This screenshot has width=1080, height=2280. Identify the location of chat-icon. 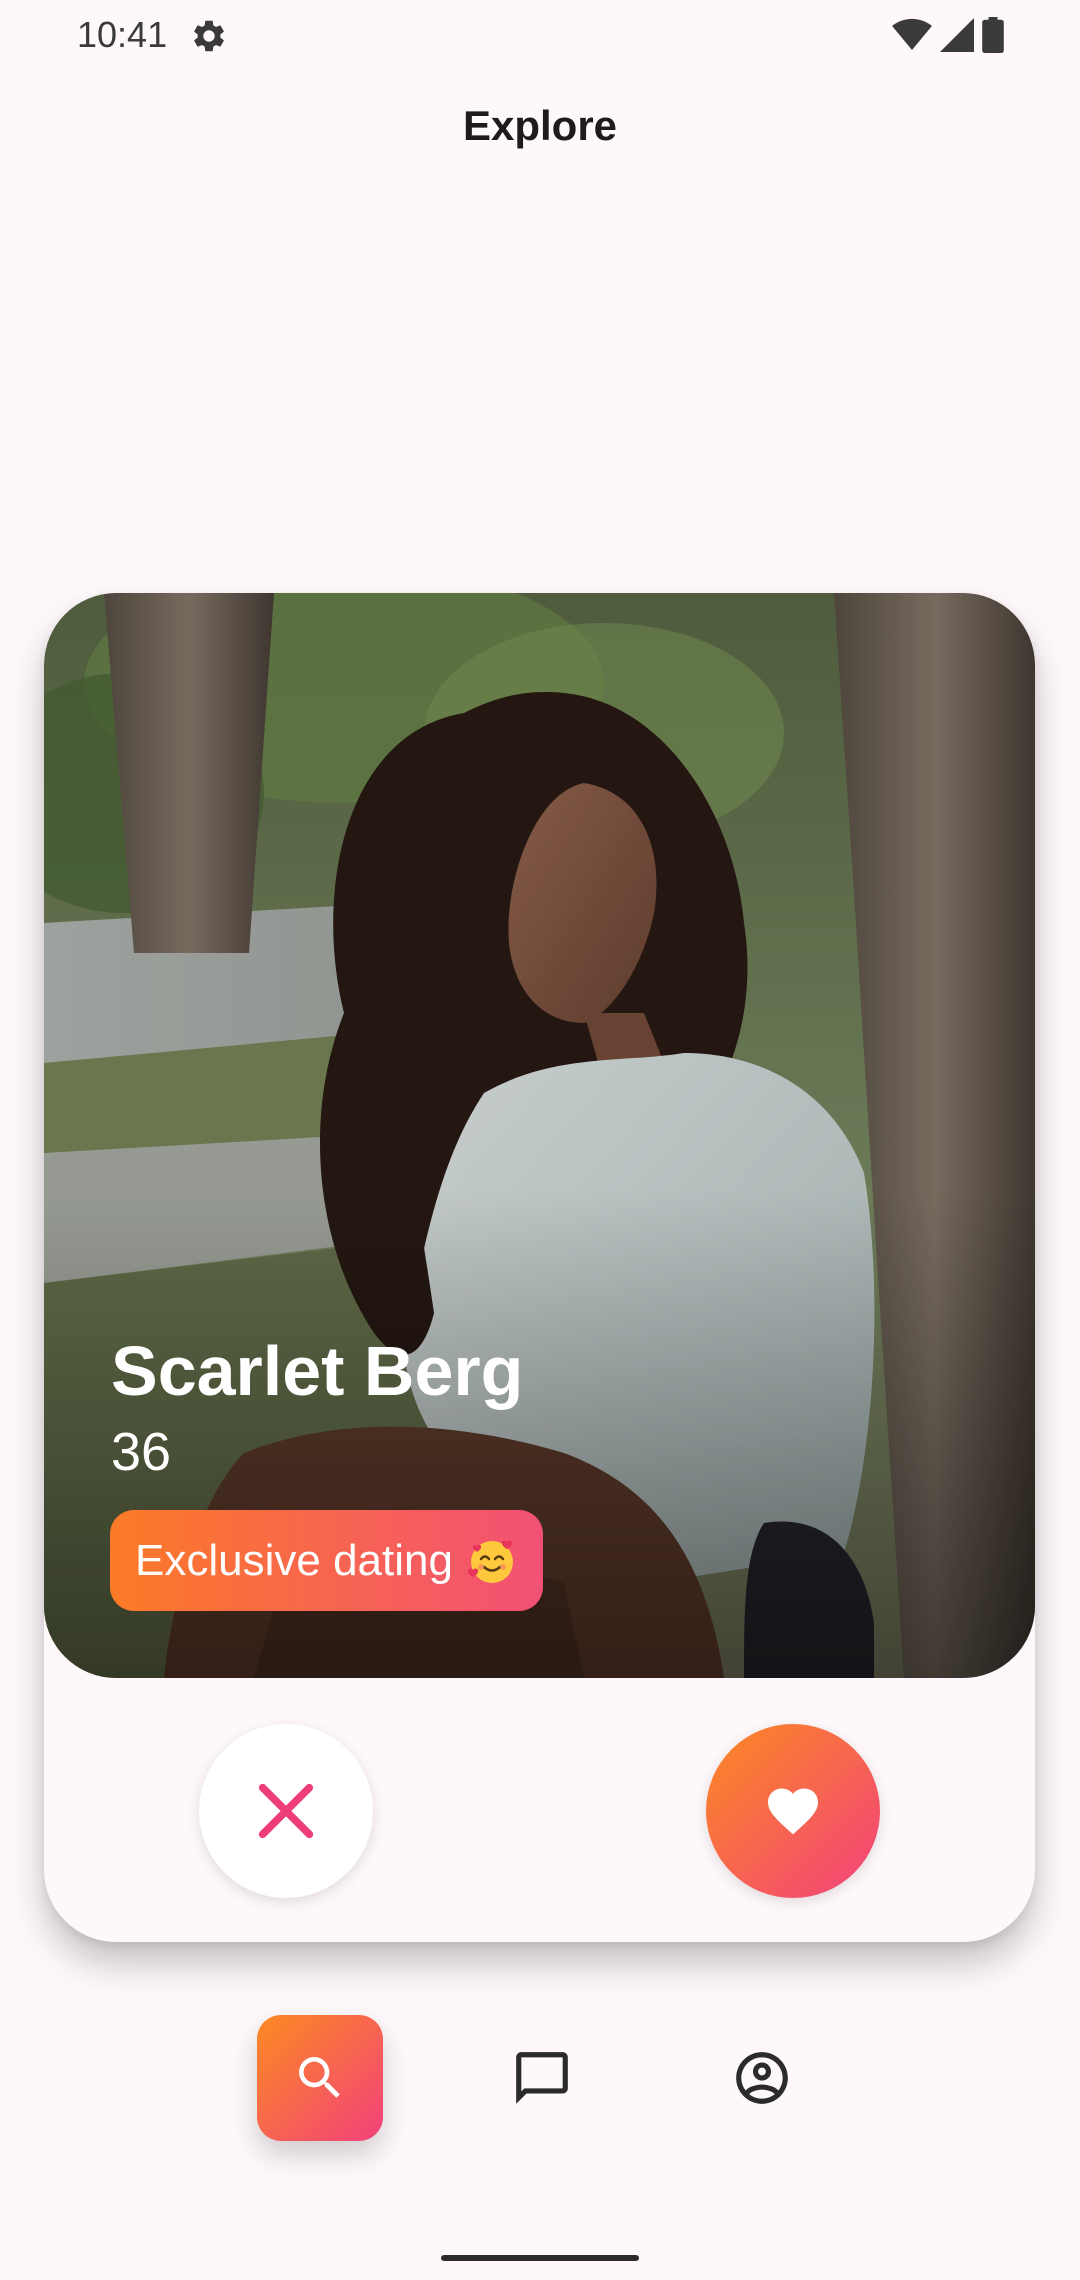
(542, 2078).